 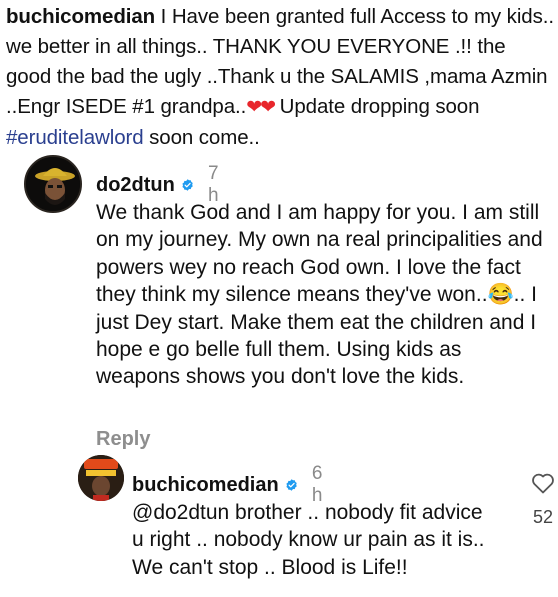 I want to click on heart-emoji-icon: ❤❤, so click(x=261, y=107).